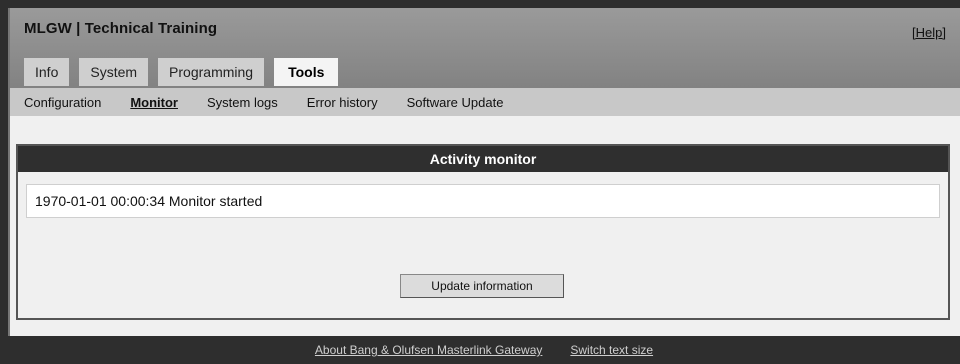  What do you see at coordinates (483, 159) in the screenshot?
I see `panel-title: Activity monitor` at bounding box center [483, 159].